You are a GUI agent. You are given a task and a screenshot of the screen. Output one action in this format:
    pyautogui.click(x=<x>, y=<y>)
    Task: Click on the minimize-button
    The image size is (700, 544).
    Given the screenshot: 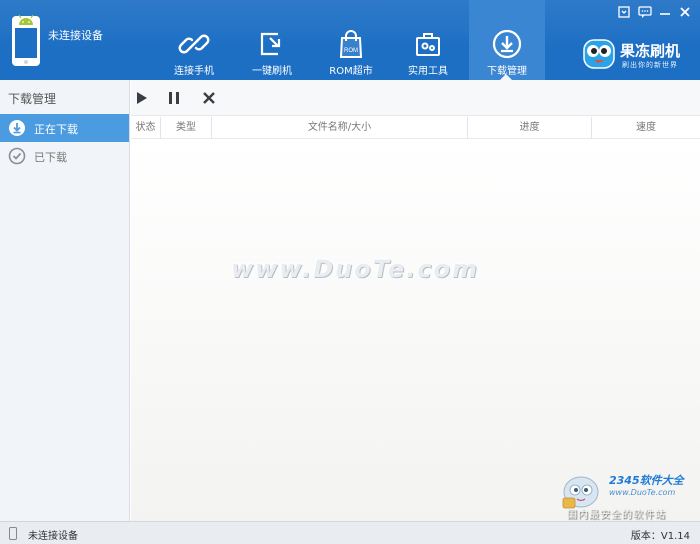 What is the action you would take?
    pyautogui.click(x=624, y=12)
    